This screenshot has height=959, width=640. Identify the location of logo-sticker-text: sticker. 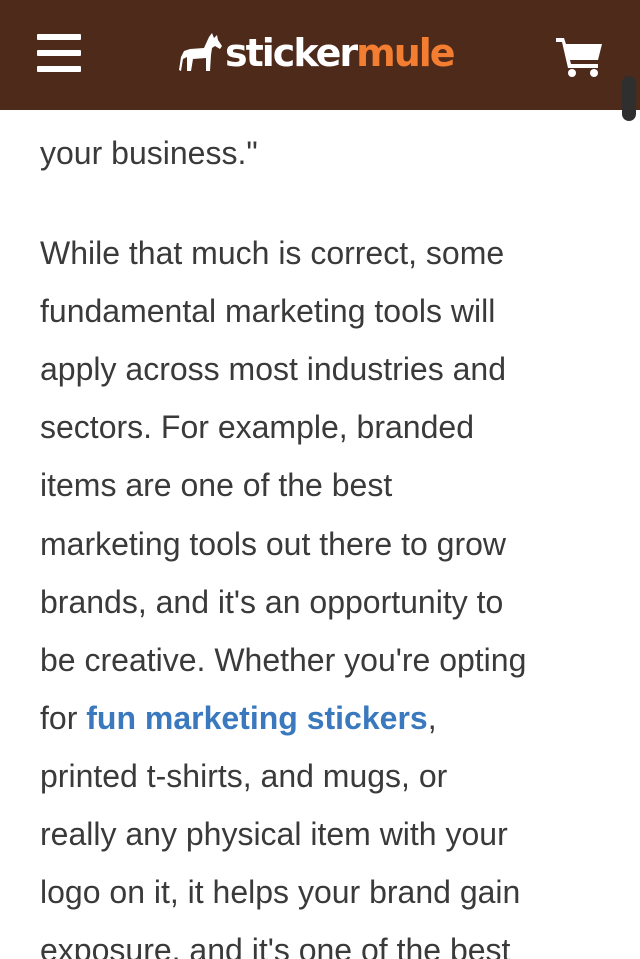
(291, 53).